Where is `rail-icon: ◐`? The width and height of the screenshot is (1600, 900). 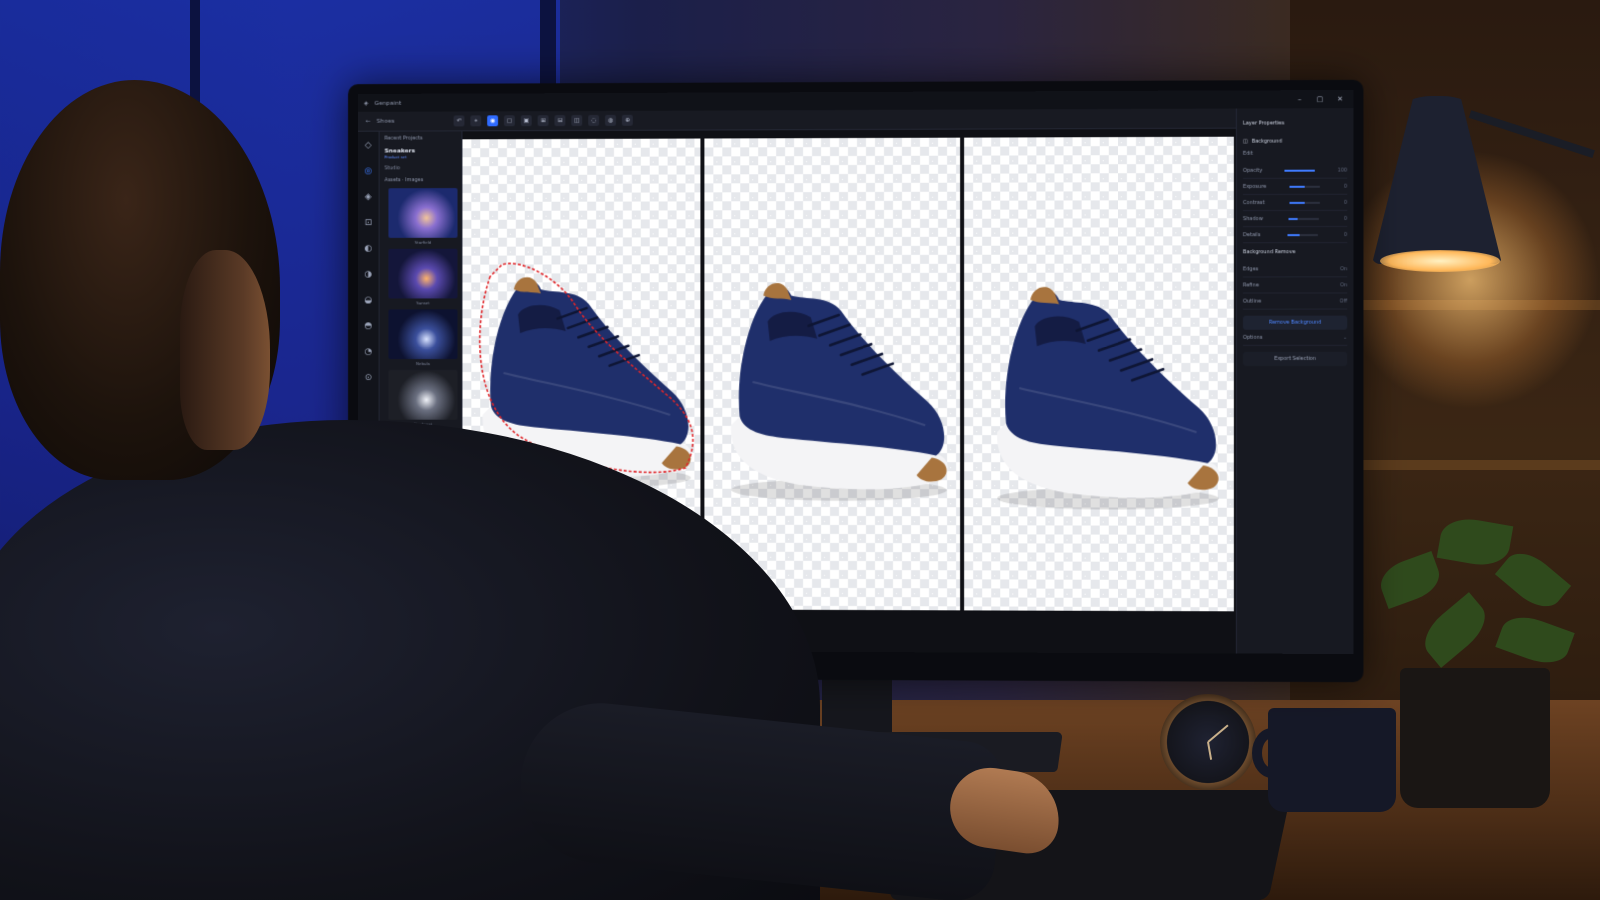 rail-icon: ◐ is located at coordinates (368, 249).